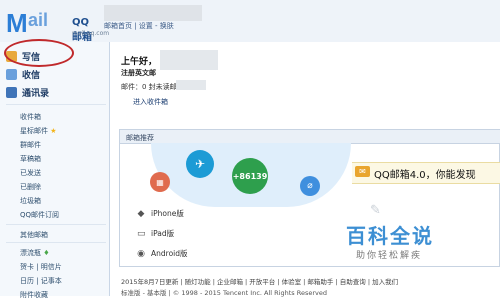  Describe the element at coordinates (169, 253) in the screenshot. I see `option-android-label: Android版` at that location.